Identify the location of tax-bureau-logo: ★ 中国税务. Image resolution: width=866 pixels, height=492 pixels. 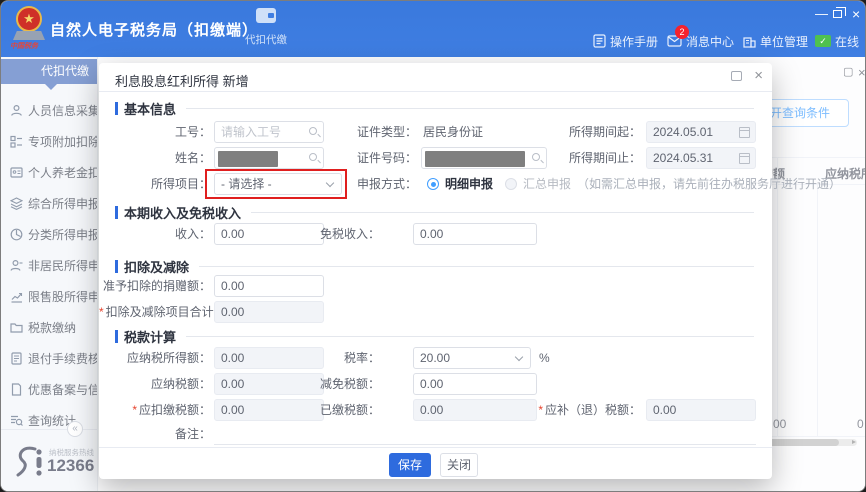
(29, 29).